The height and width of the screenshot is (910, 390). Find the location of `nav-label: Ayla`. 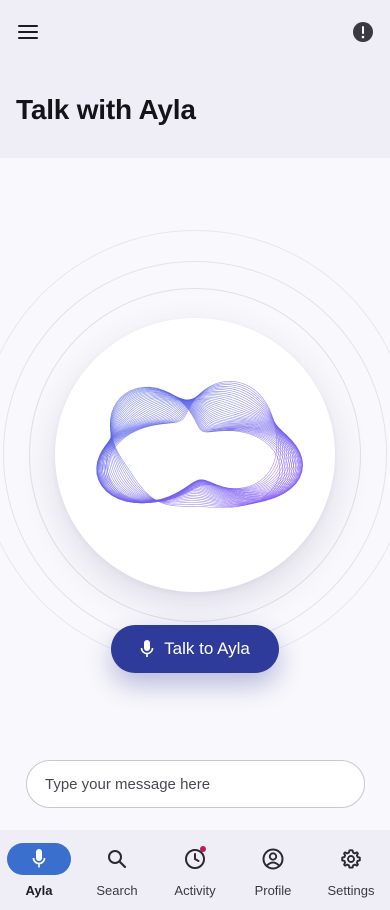

nav-label: Ayla is located at coordinates (39, 890).